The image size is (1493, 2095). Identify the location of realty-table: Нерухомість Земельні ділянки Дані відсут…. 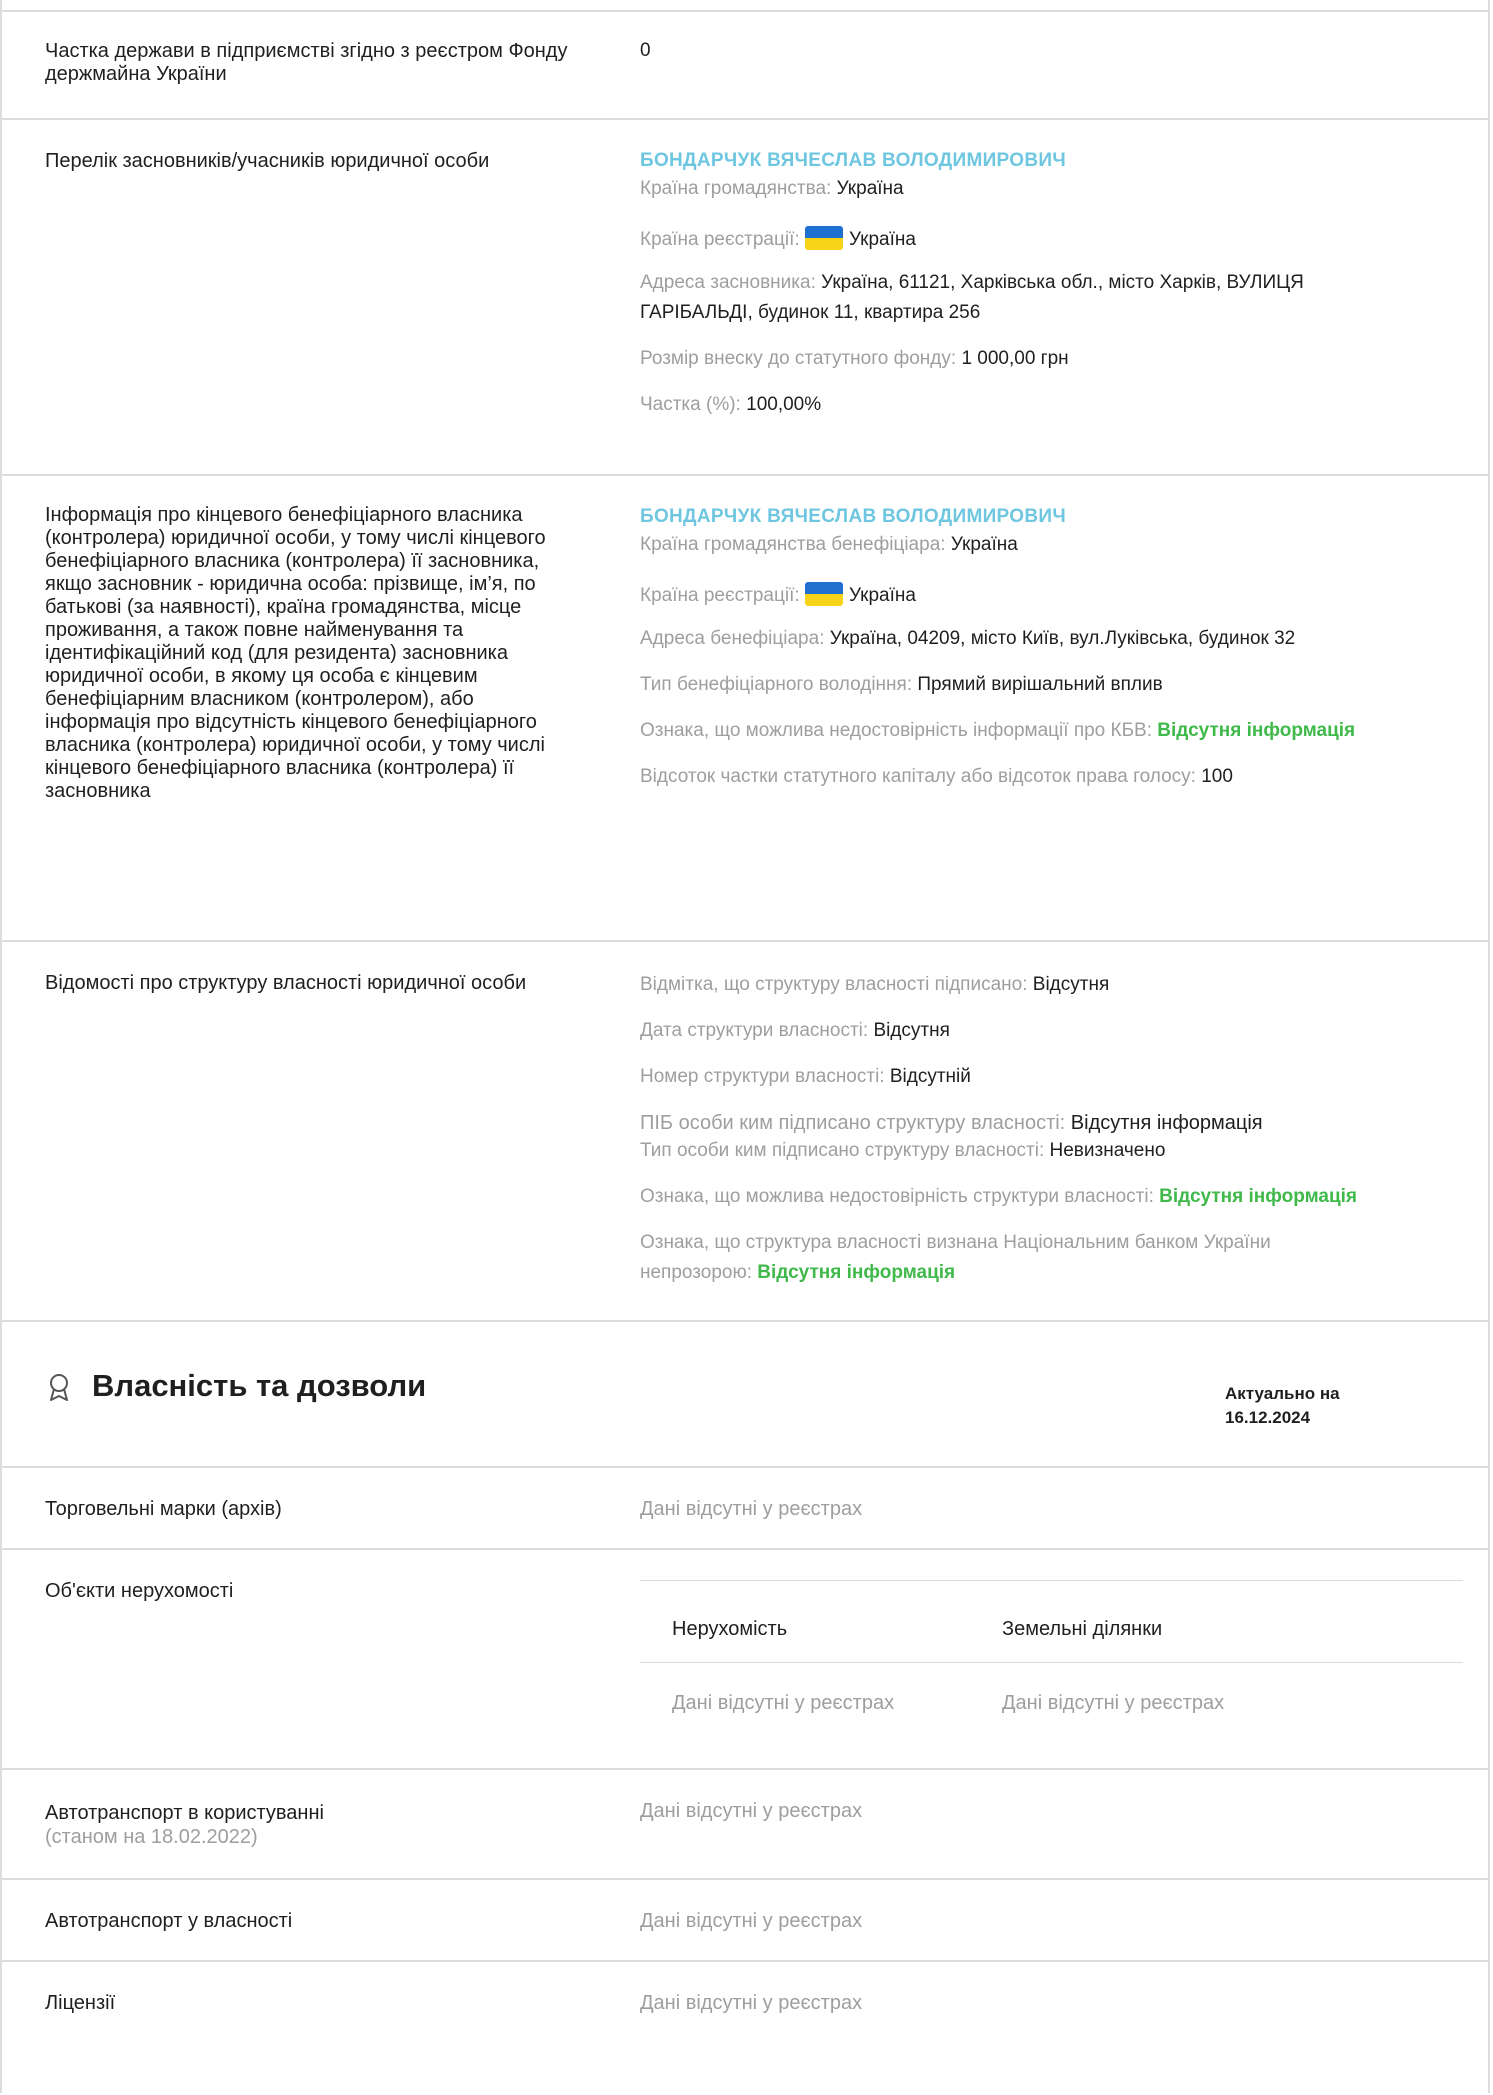
(1051, 1655).